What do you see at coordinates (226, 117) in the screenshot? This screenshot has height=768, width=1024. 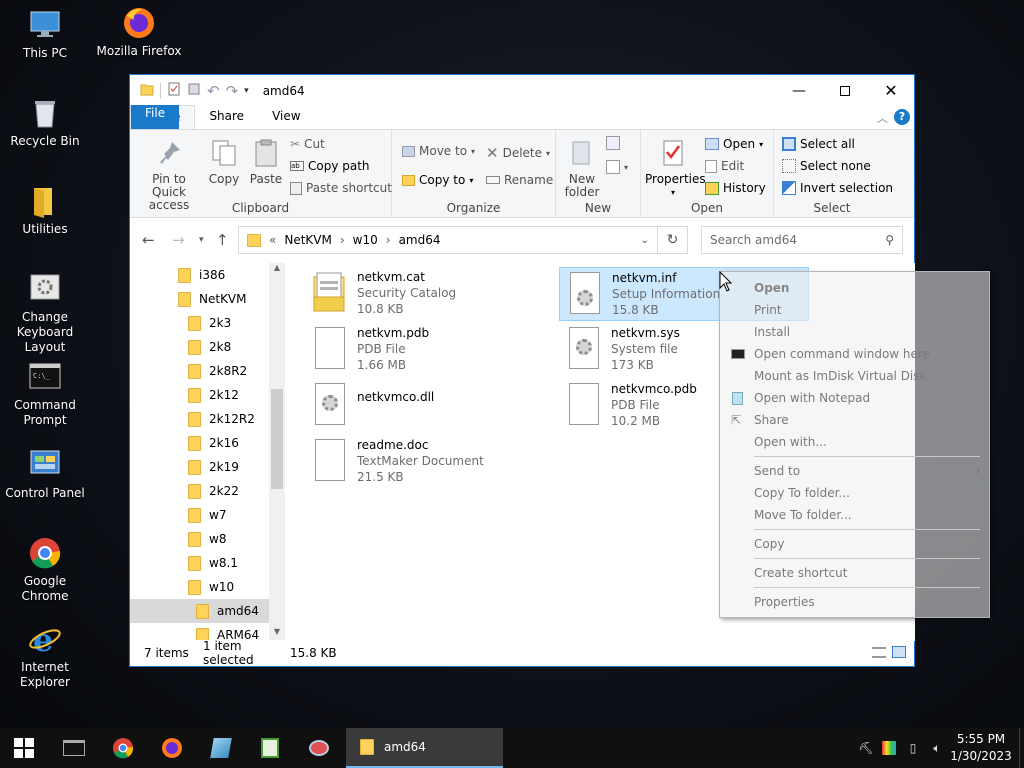 I see `tab-share: Share` at bounding box center [226, 117].